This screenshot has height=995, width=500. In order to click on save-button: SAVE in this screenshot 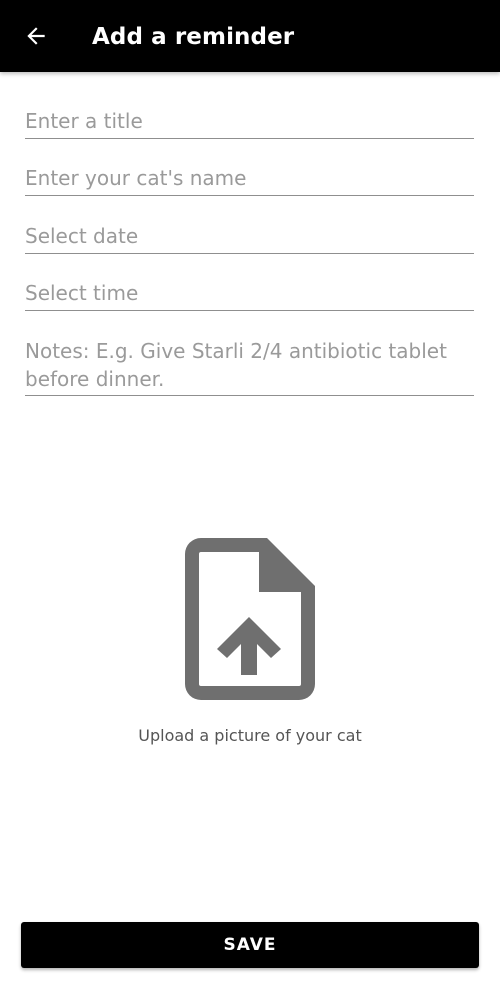, I will do `click(250, 945)`.